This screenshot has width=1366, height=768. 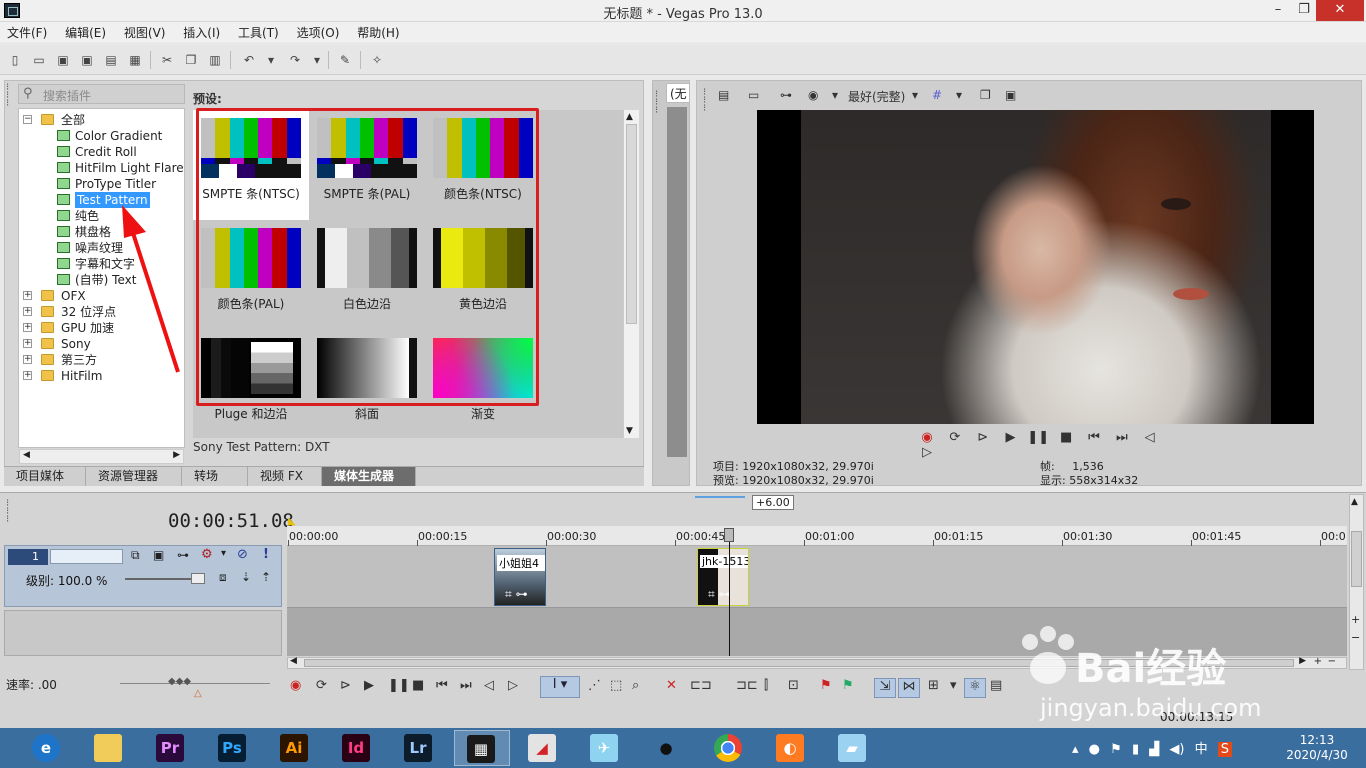 I want to click on compositing-icon: ⊶, so click(x=183, y=555).